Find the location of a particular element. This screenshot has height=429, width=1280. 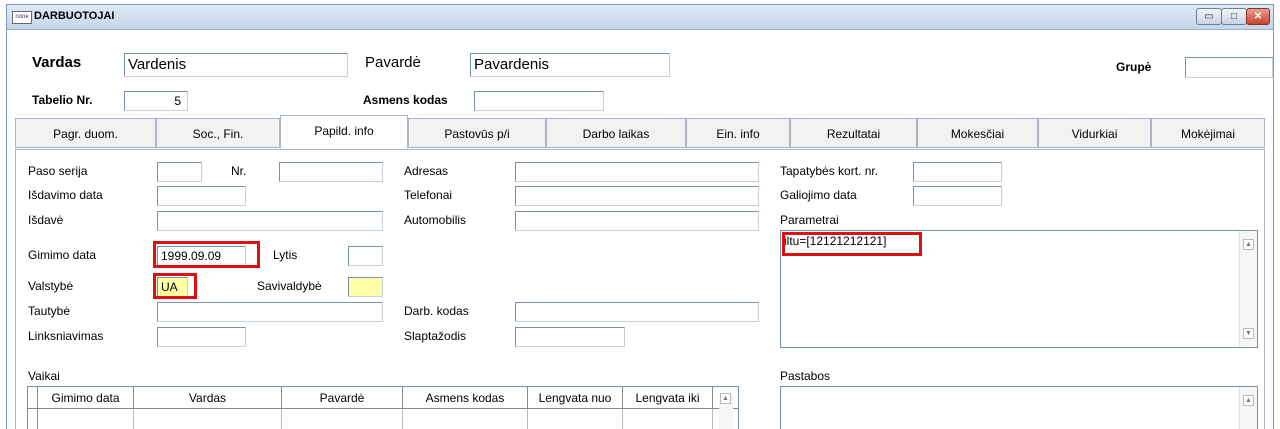

children-col-birth-date: Gimimo data is located at coordinates (86, 398).